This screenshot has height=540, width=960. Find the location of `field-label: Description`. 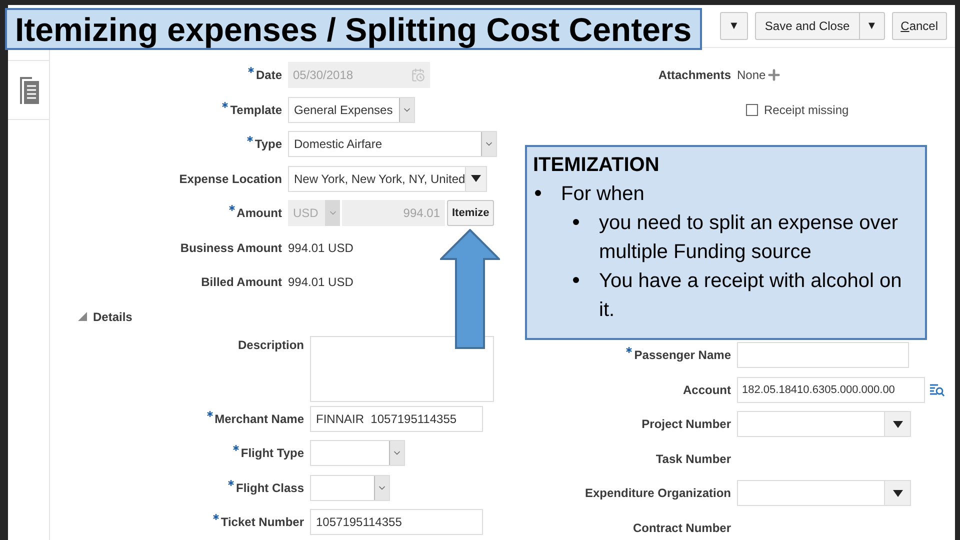

field-label: Description is located at coordinates (271, 345).